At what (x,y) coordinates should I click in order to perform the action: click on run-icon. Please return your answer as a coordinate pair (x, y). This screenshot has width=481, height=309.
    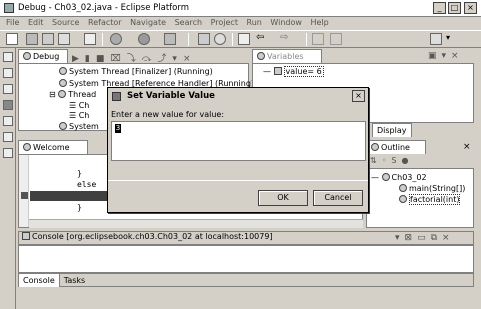
    Looking at the image, I should click on (144, 39).